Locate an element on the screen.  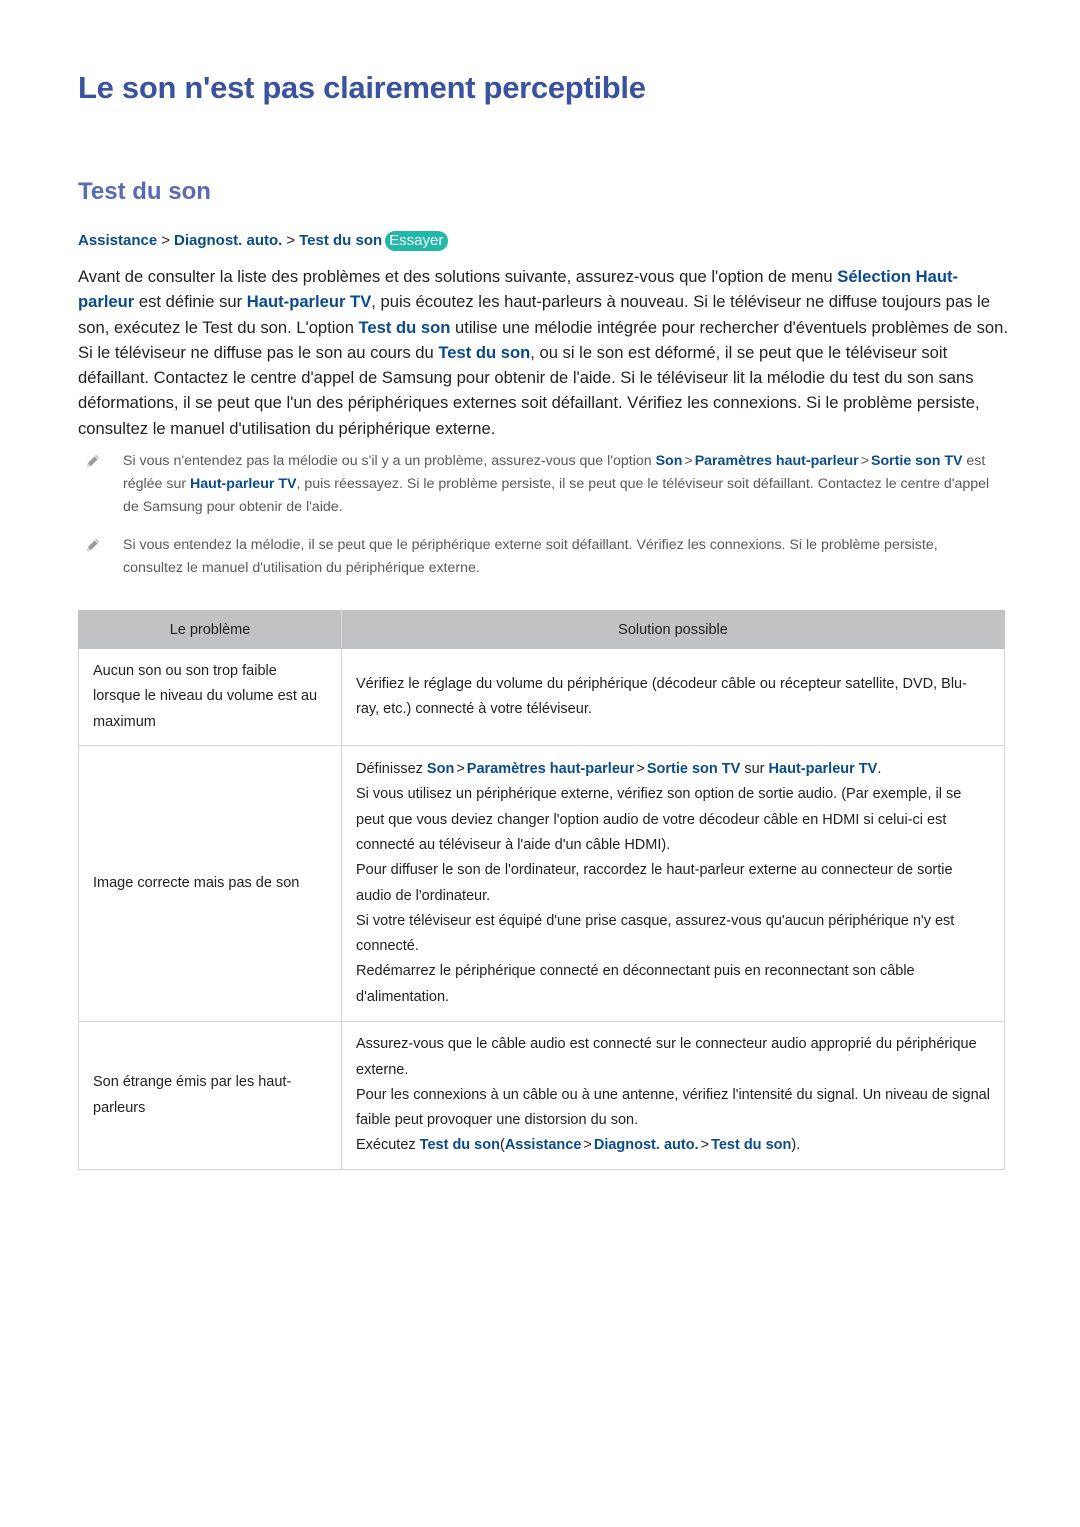
menu-path-item: Assistance is located at coordinates (117, 240).